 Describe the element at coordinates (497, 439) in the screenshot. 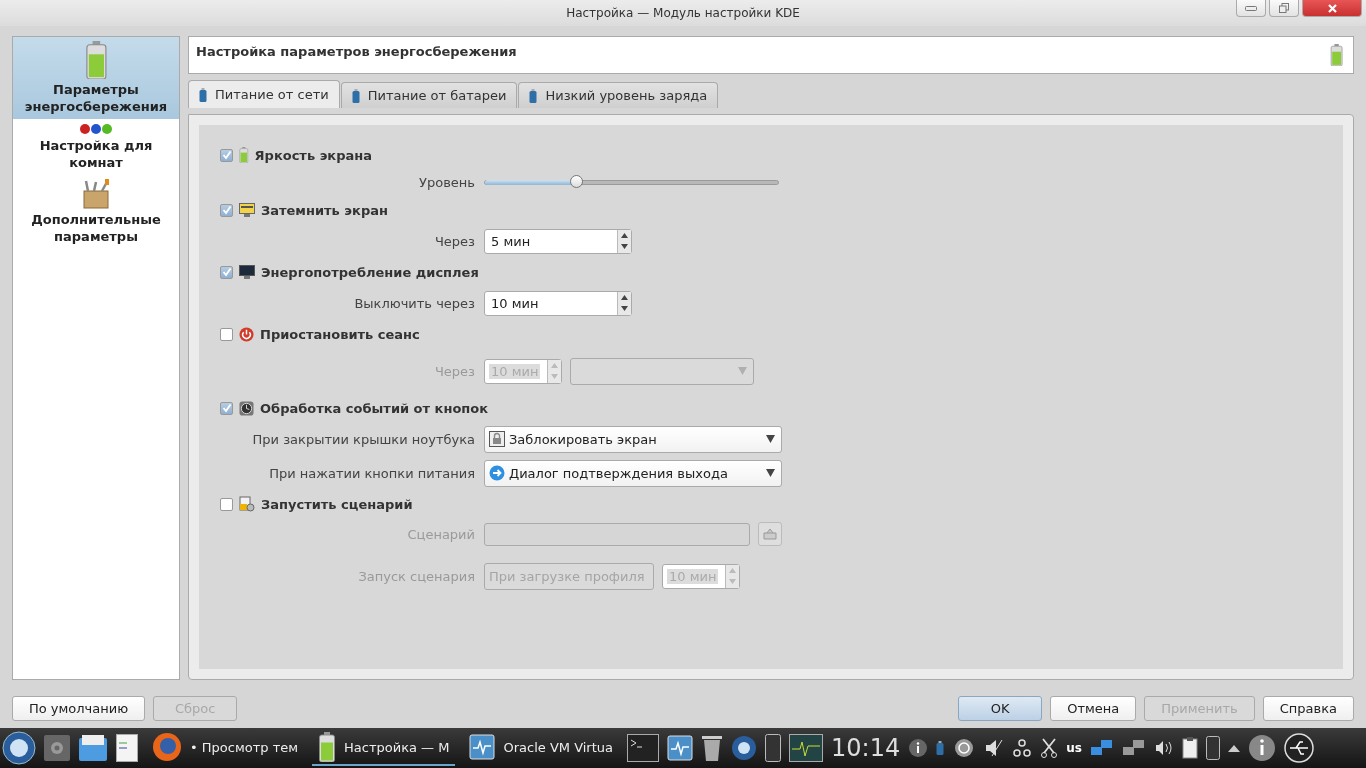

I see `lock-icon` at that location.